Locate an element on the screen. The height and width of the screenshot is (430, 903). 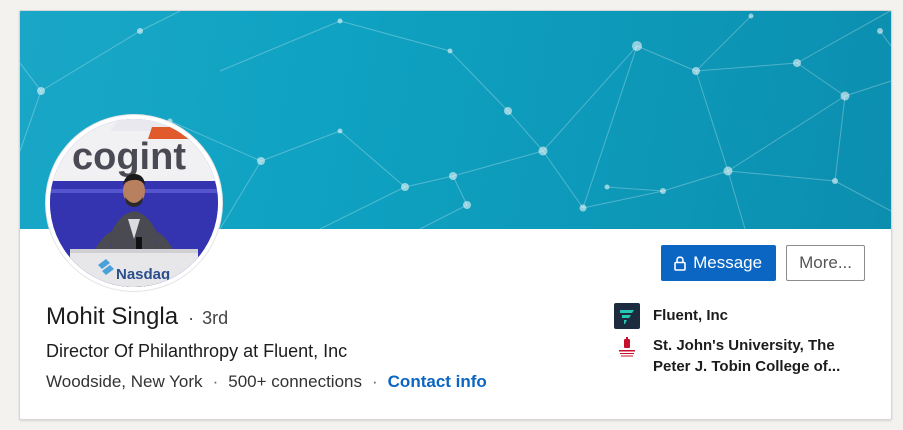
education-label-line1: St. John's University, The is located at coordinates (744, 345).